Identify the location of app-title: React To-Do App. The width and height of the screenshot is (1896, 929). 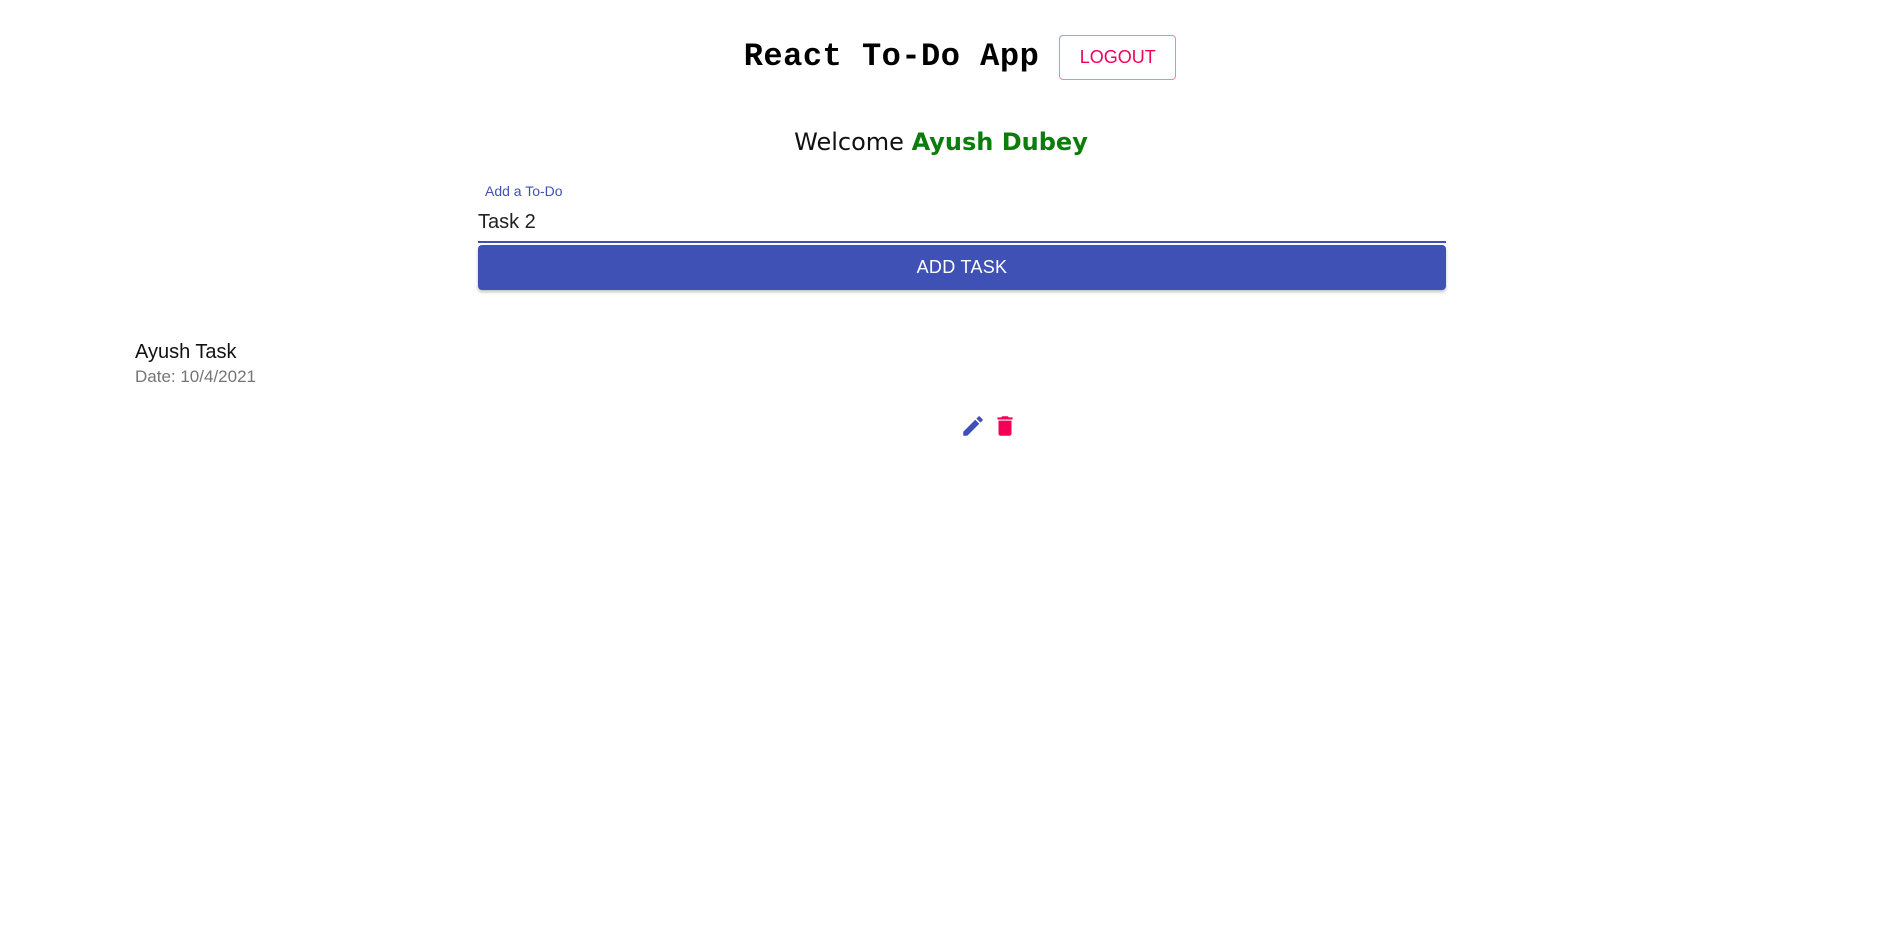
(891, 56).